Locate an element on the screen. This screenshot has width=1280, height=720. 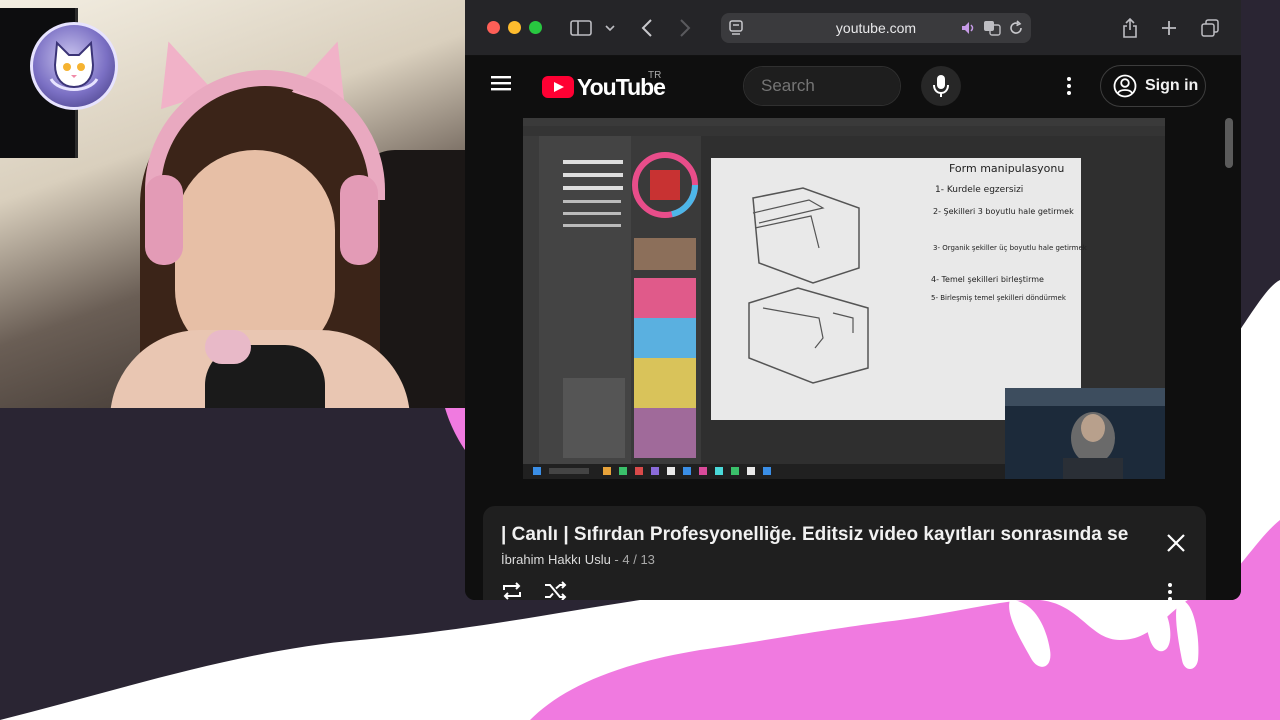
search-box is located at coordinates (822, 86).